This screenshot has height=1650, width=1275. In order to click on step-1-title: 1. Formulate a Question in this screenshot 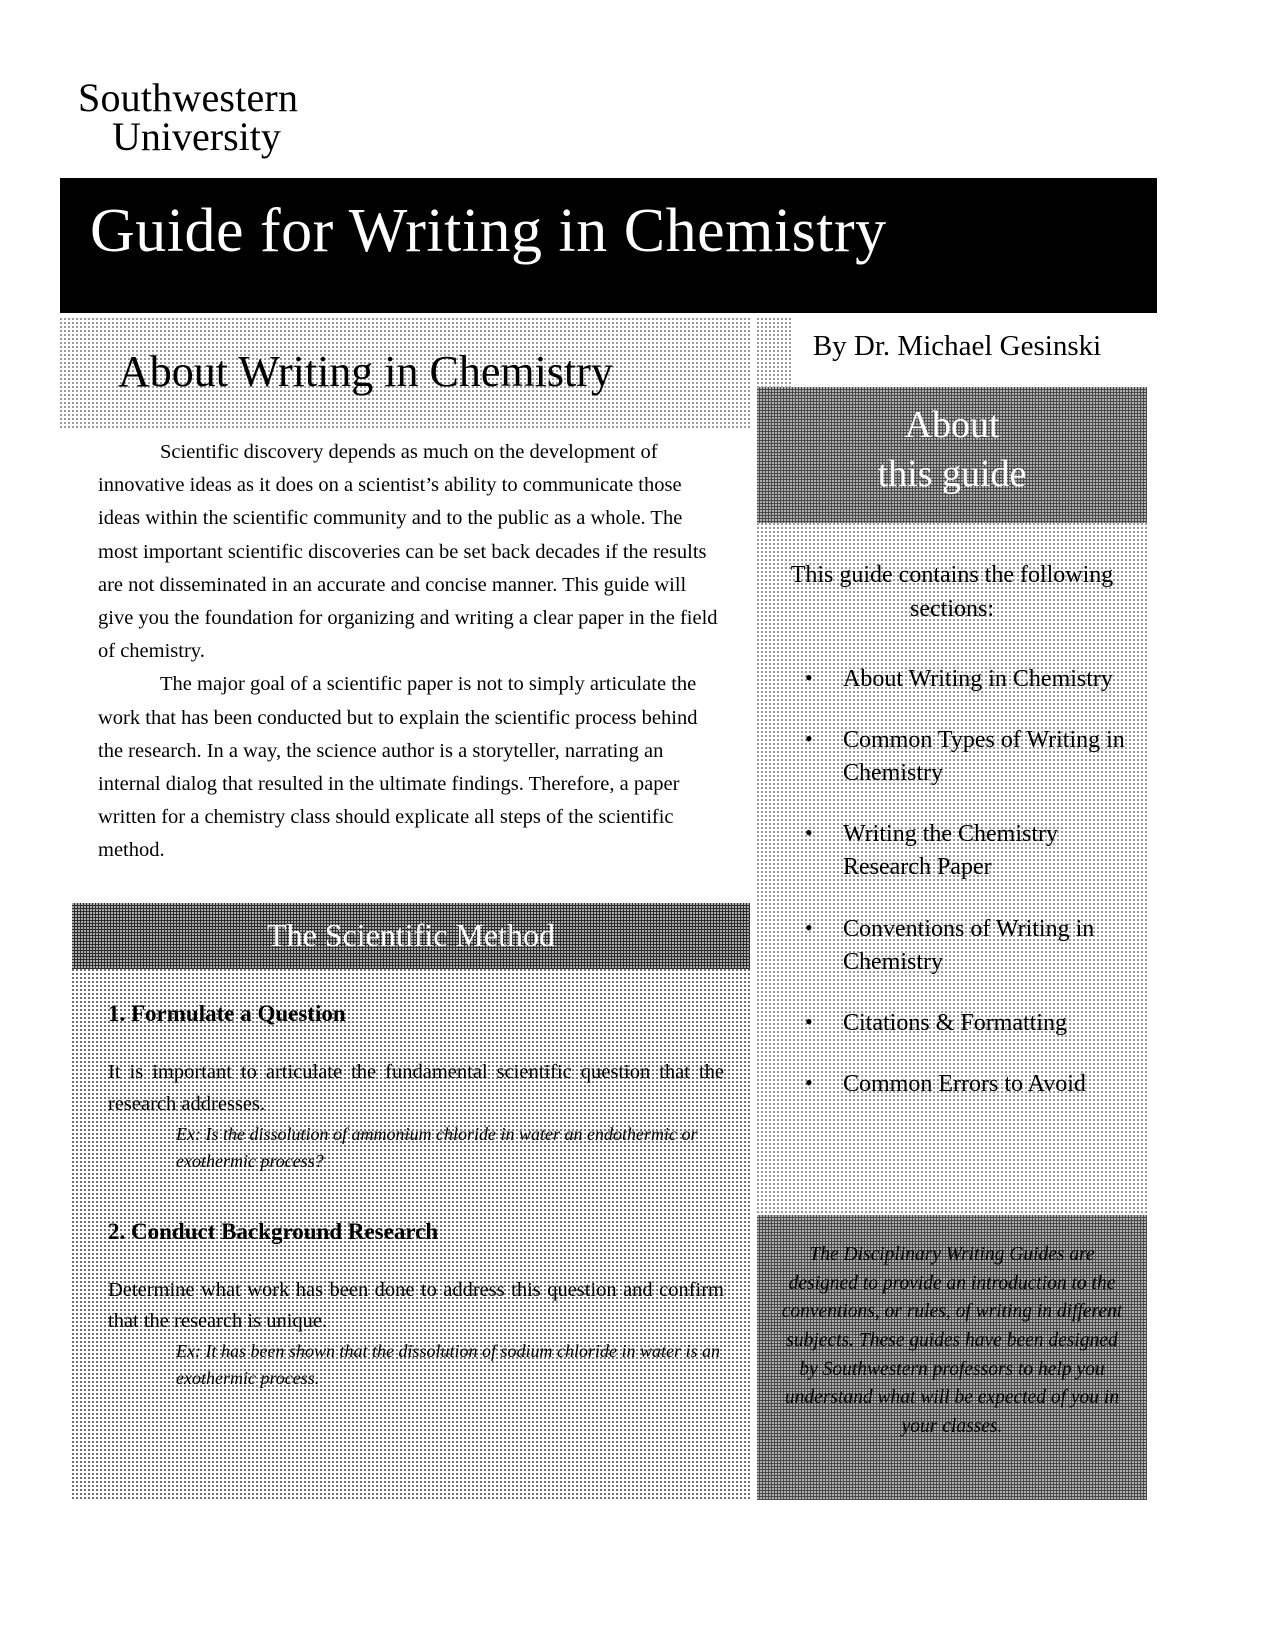, I will do `click(227, 1013)`.